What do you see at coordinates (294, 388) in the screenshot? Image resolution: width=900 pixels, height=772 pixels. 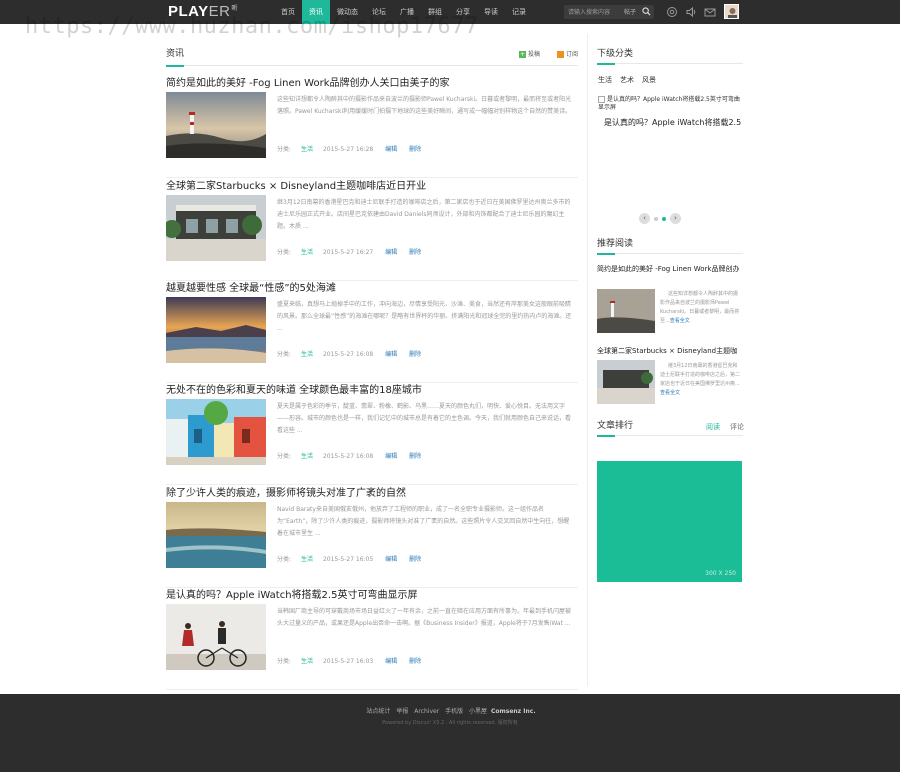 I see `article-title: 无处不在的色彩和夏天的味道 全球颜色最丰富的18座城市` at bounding box center [294, 388].